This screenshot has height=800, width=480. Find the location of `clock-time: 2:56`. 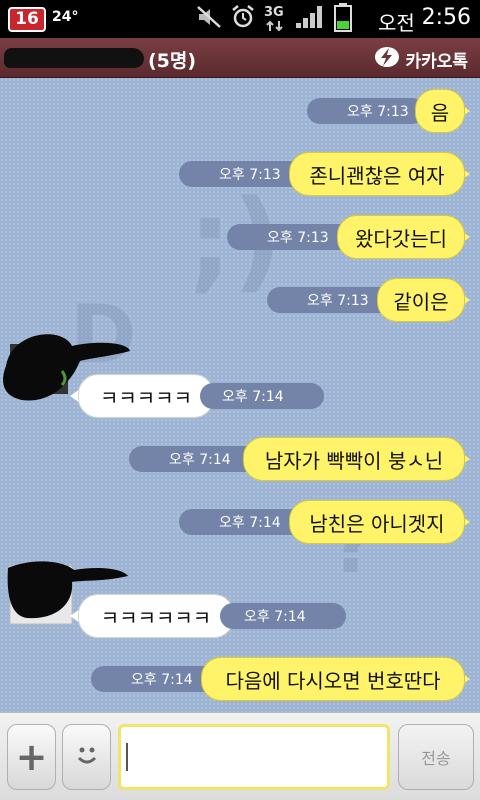

clock-time: 2:56 is located at coordinates (446, 17).